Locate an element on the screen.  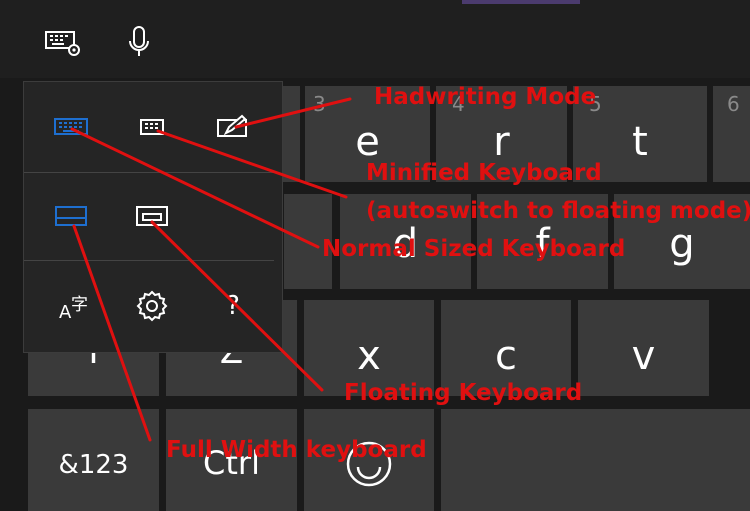
key-v: v is located at coordinates (643, 348).